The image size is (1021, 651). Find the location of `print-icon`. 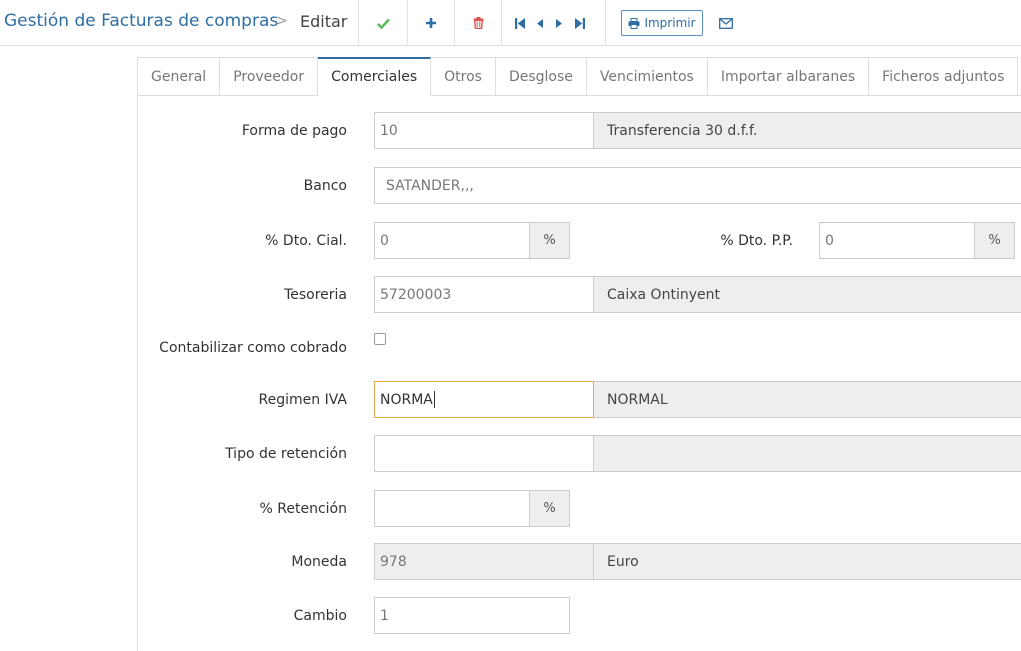

print-icon is located at coordinates (634, 23).